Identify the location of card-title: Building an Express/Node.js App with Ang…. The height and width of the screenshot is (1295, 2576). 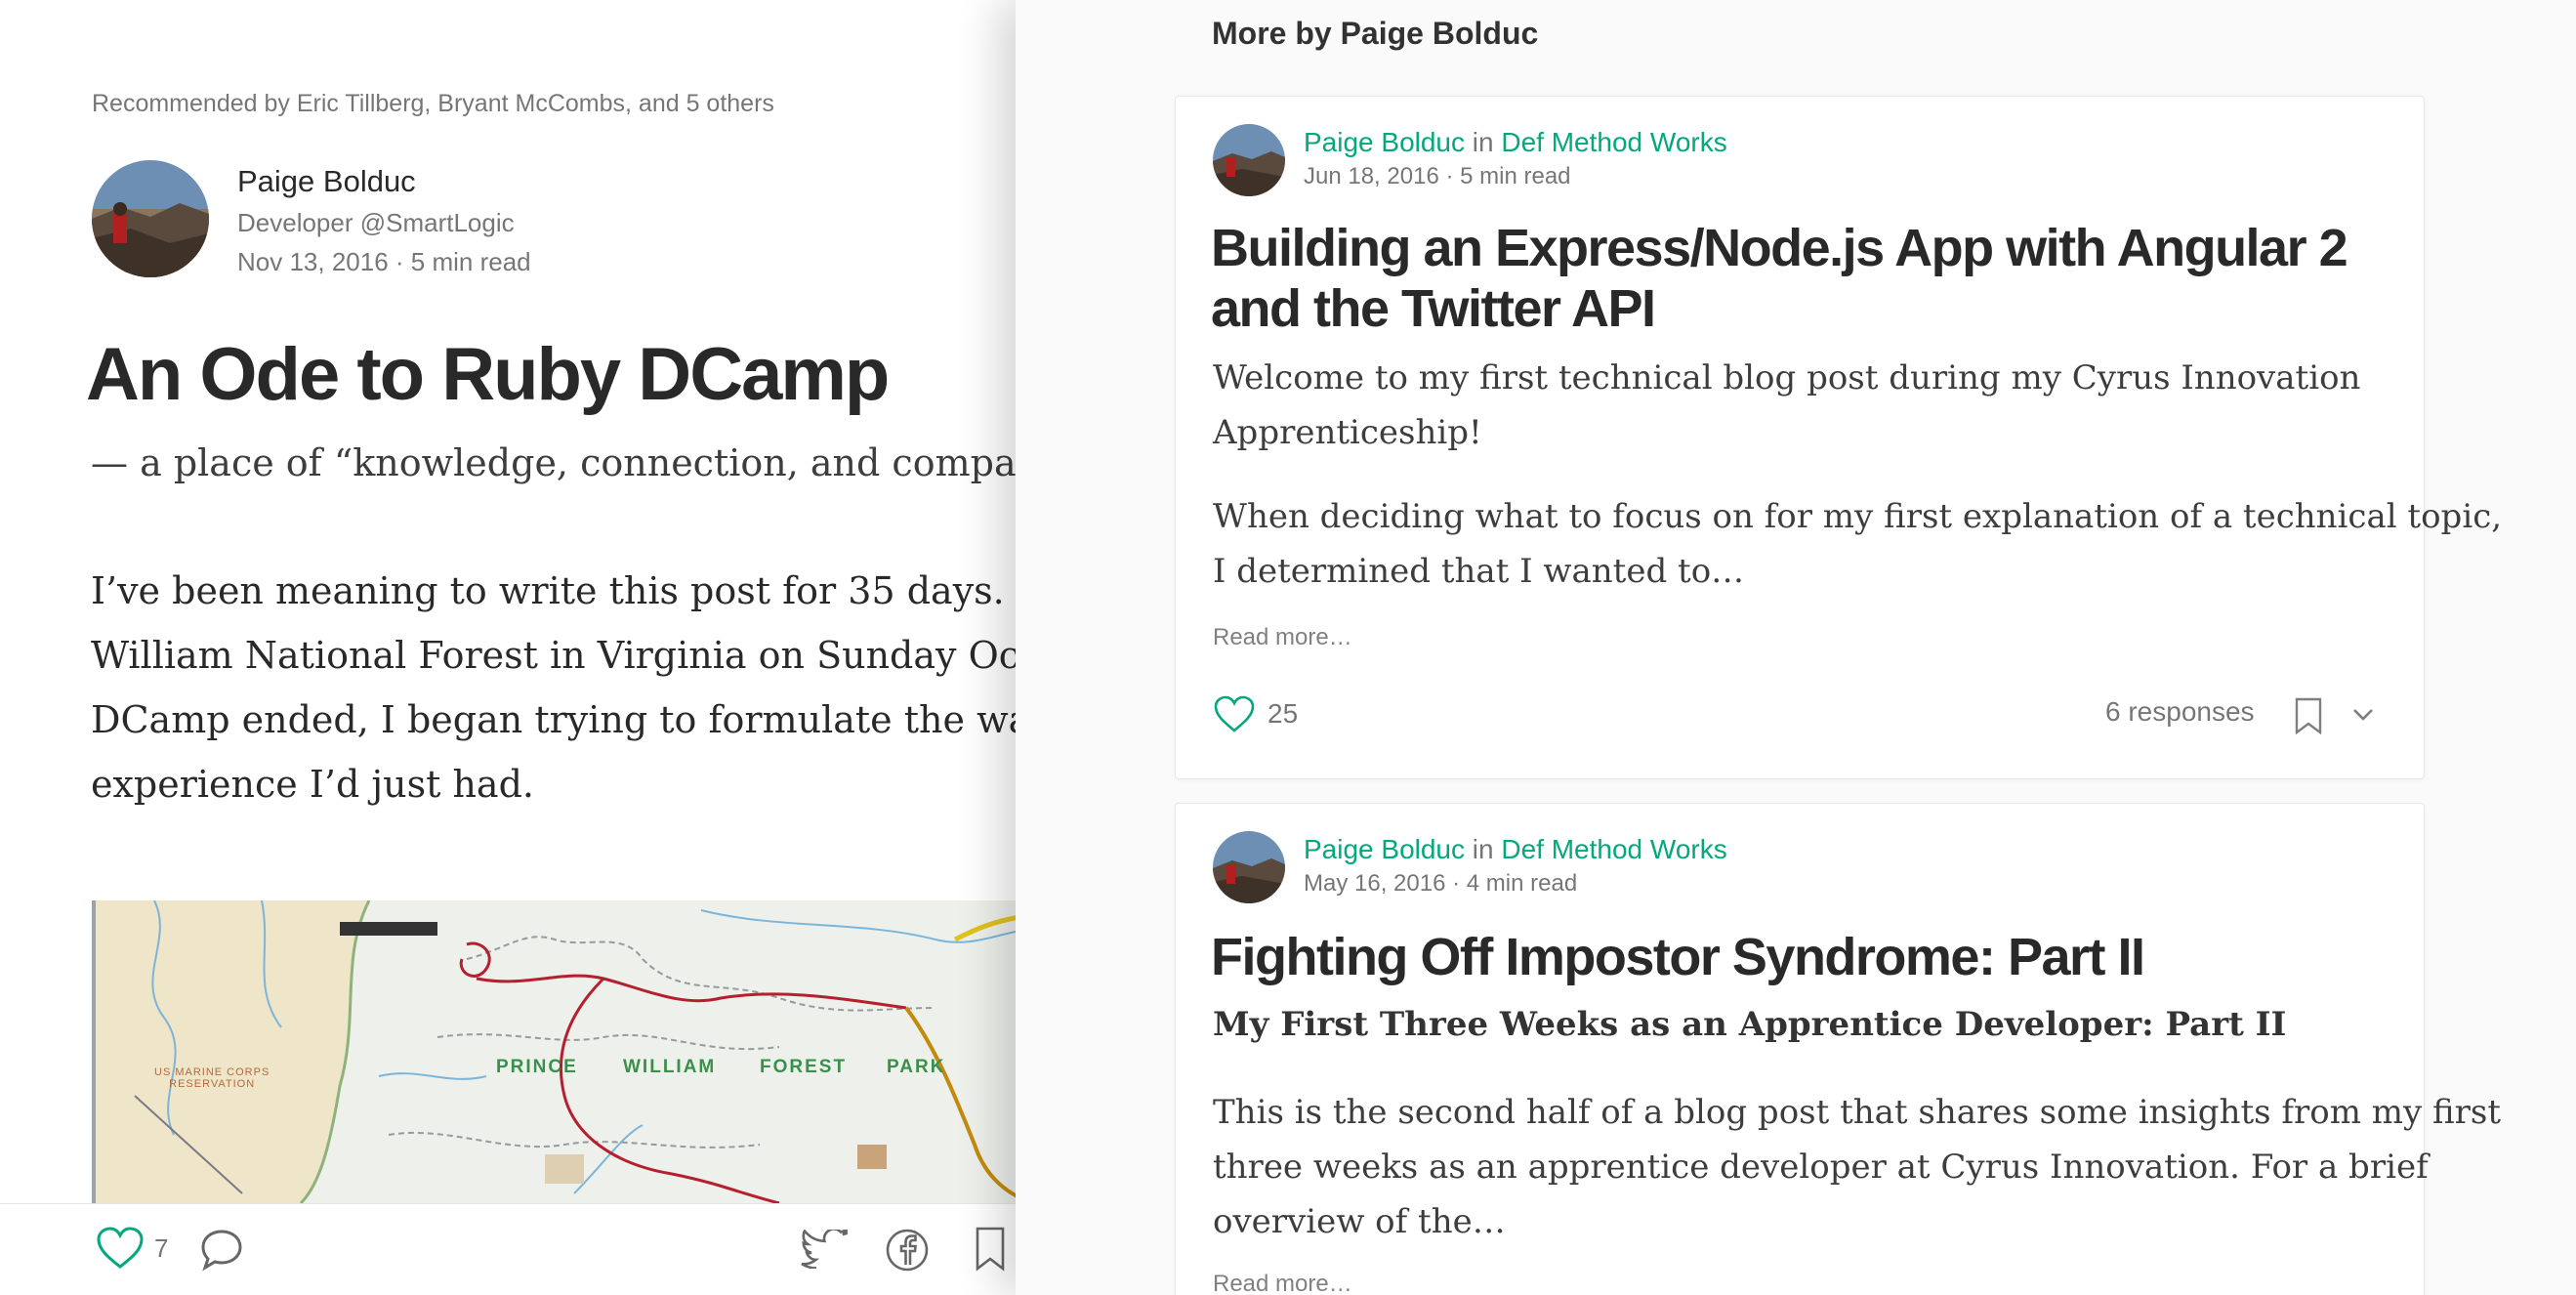
(1779, 278).